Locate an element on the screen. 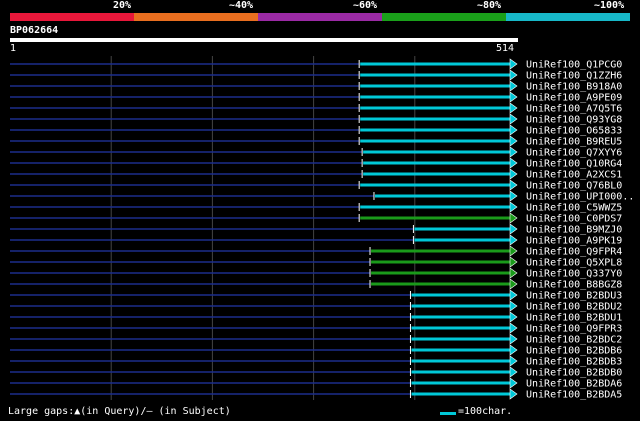 Image resolution: width=640 pixels, height=421 pixels. hit-label: UniRef100_Q93YG8 is located at coordinates (574, 120).